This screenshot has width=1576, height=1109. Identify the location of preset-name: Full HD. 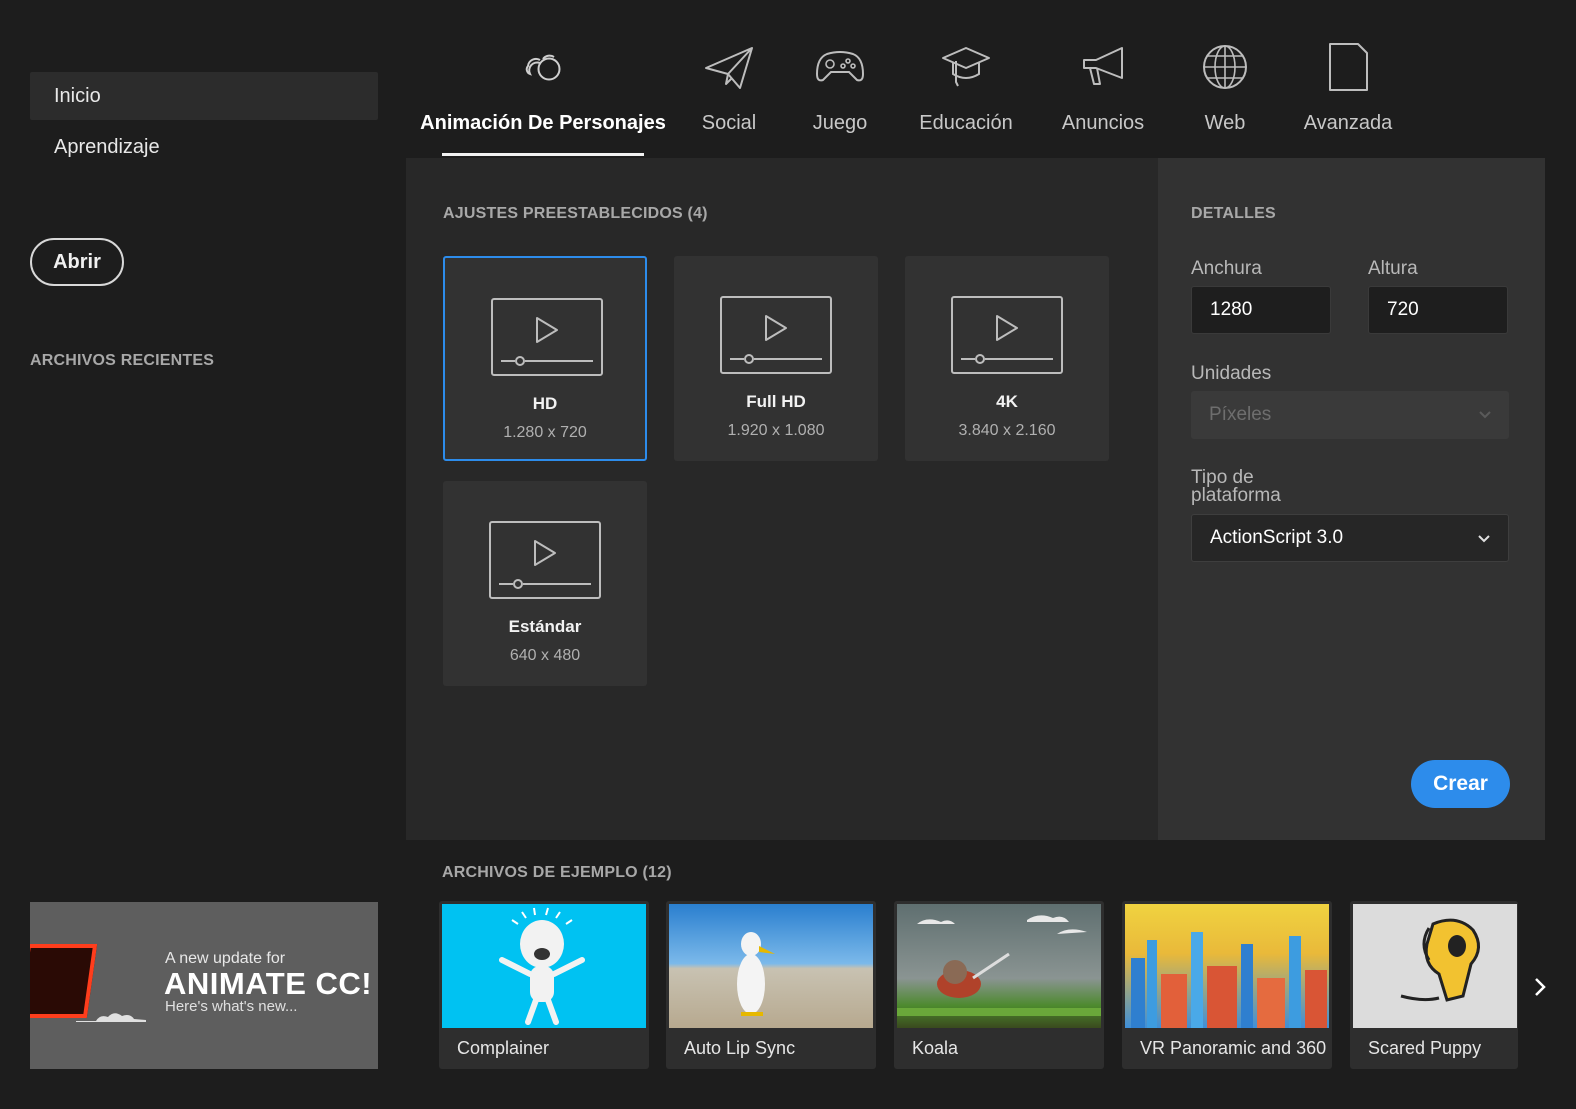
(776, 401).